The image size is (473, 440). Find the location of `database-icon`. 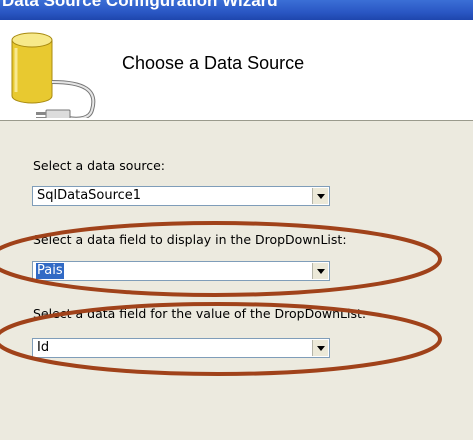

database-icon is located at coordinates (53, 75).